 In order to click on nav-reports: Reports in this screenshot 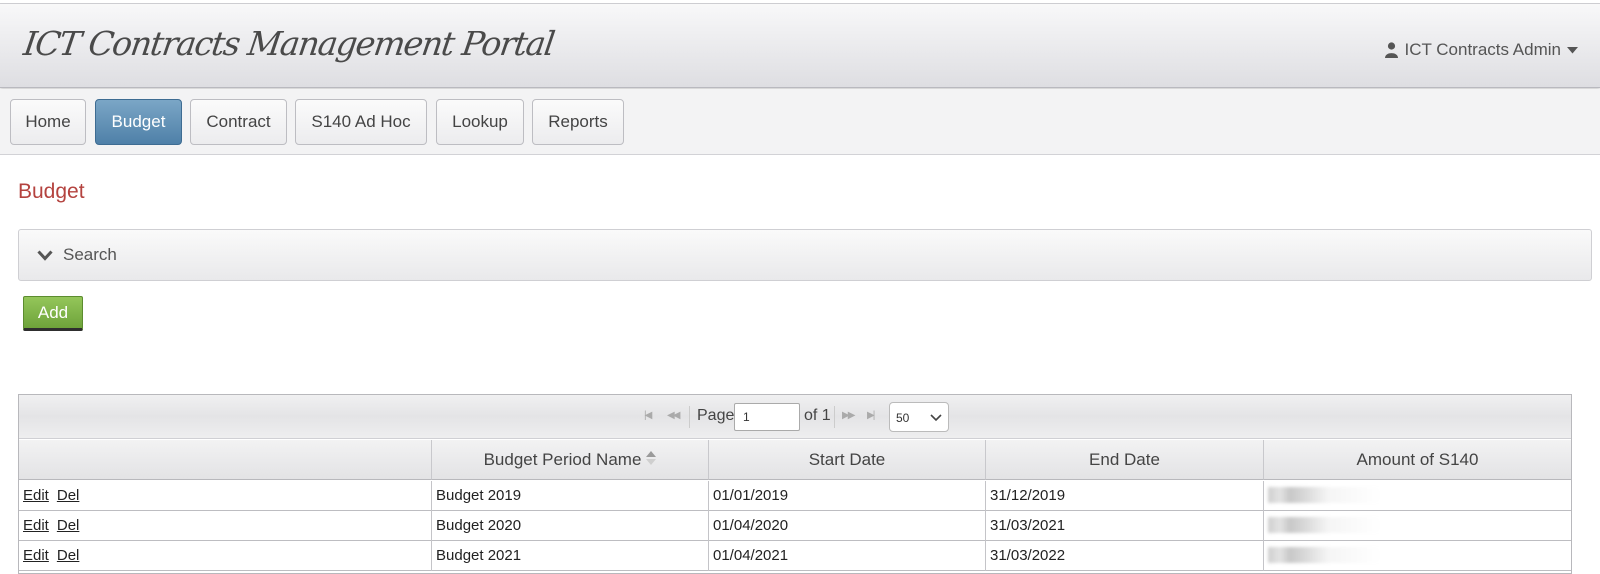, I will do `click(578, 122)`.